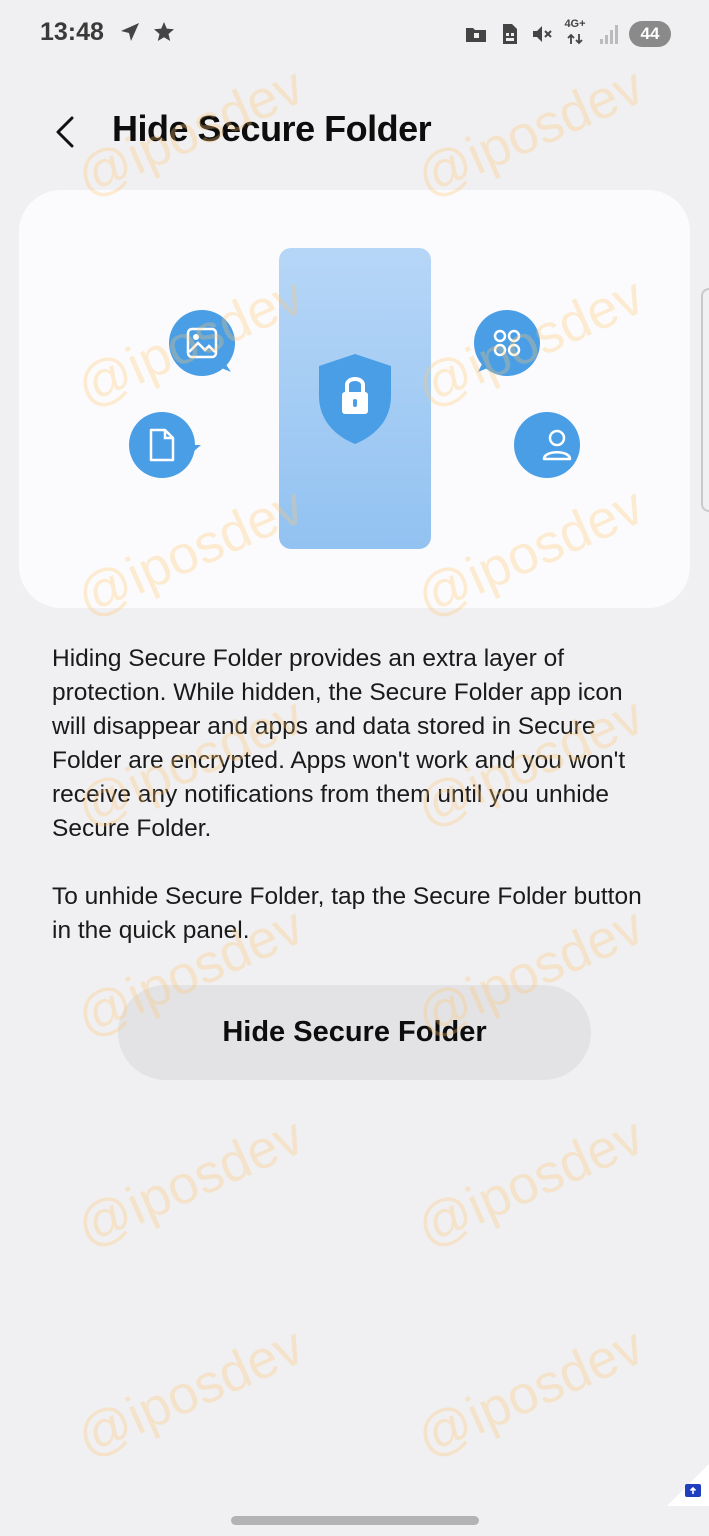  Describe the element at coordinates (354, 34) in the screenshot. I see `status-bar: 13:48 4G+ 44` at that location.